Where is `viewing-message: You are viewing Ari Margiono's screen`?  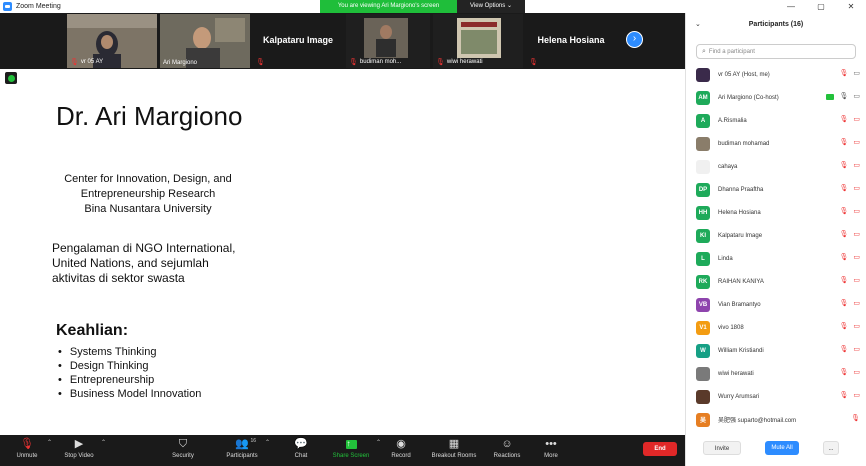
viewing-message: You are viewing Ari Margiono's screen is located at coordinates (388, 6).